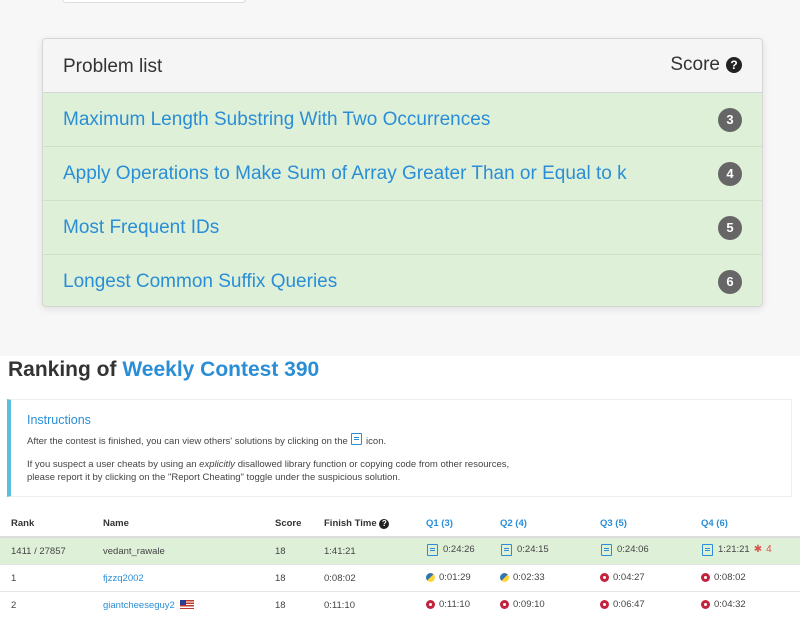 The image size is (800, 619). Describe the element at coordinates (455, 577) in the screenshot. I see `q-time: 0:01:29` at that location.